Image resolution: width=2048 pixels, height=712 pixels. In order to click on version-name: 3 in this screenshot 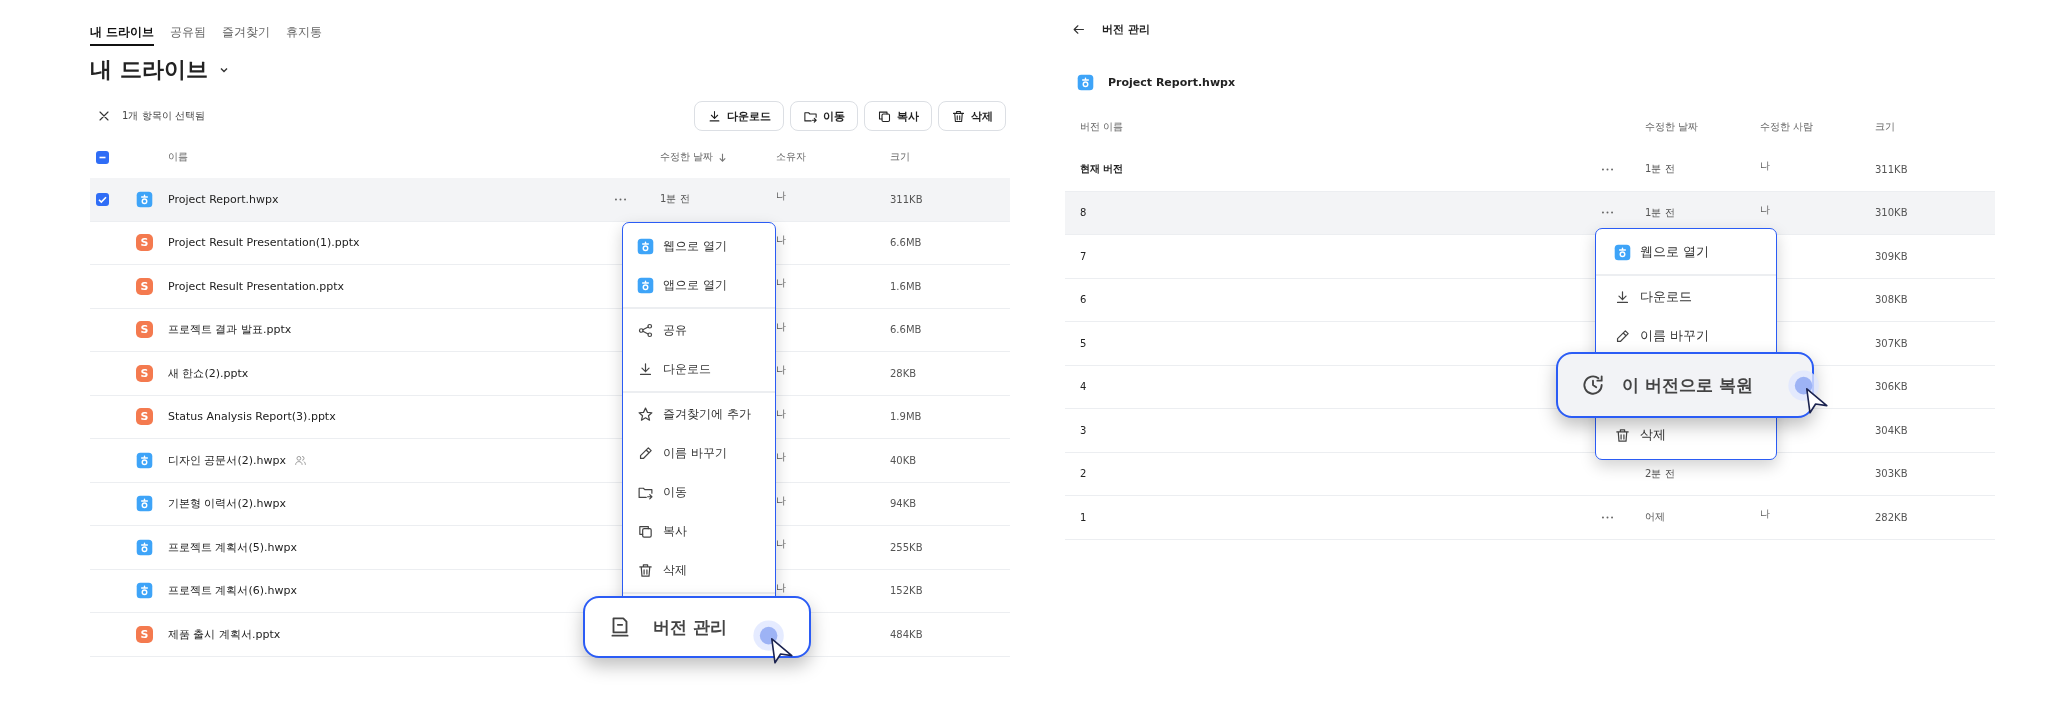, I will do `click(1083, 430)`.